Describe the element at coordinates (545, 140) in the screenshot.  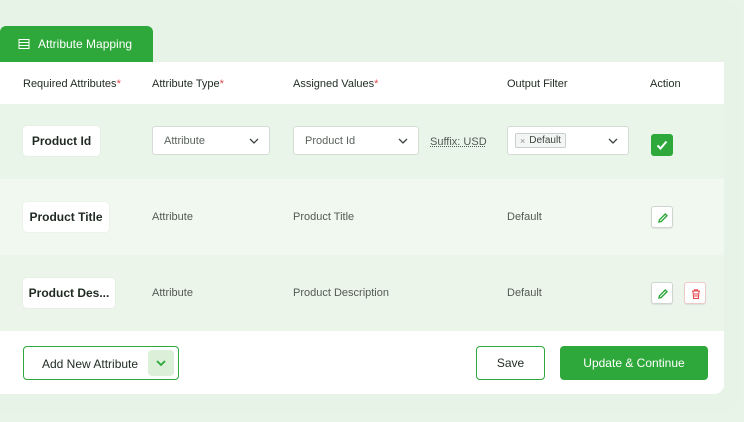
I see `filter-tag-label: Default` at that location.